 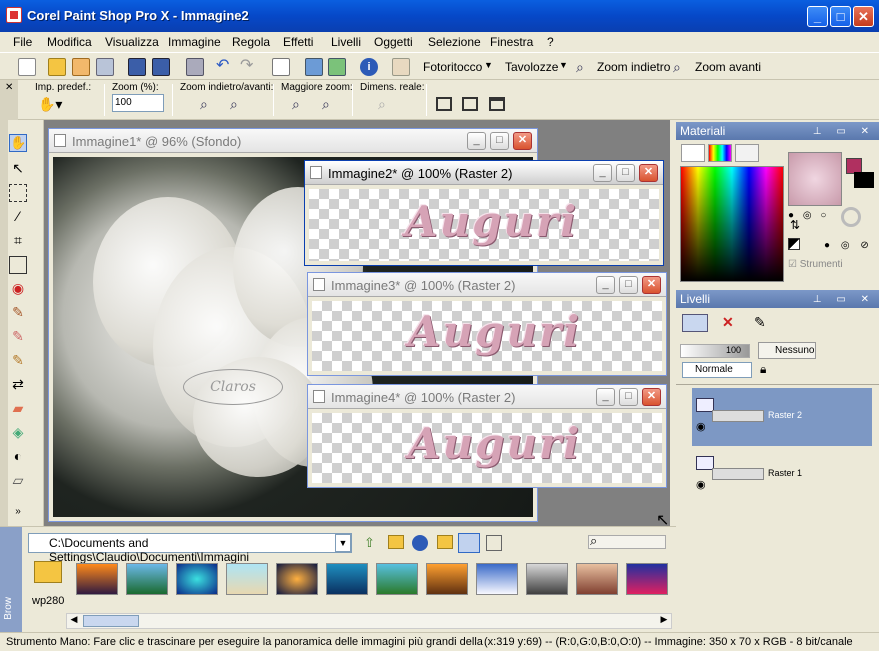 What do you see at coordinates (249, 67) in the screenshot?
I see `redo-icon: ↷` at bounding box center [249, 67].